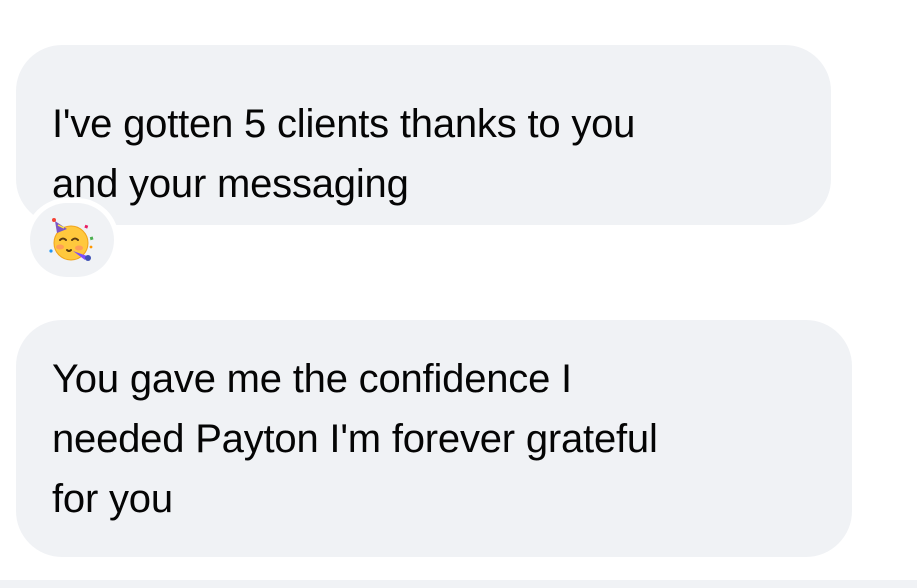  What do you see at coordinates (458, 584) in the screenshot?
I see `composer-divider` at bounding box center [458, 584].